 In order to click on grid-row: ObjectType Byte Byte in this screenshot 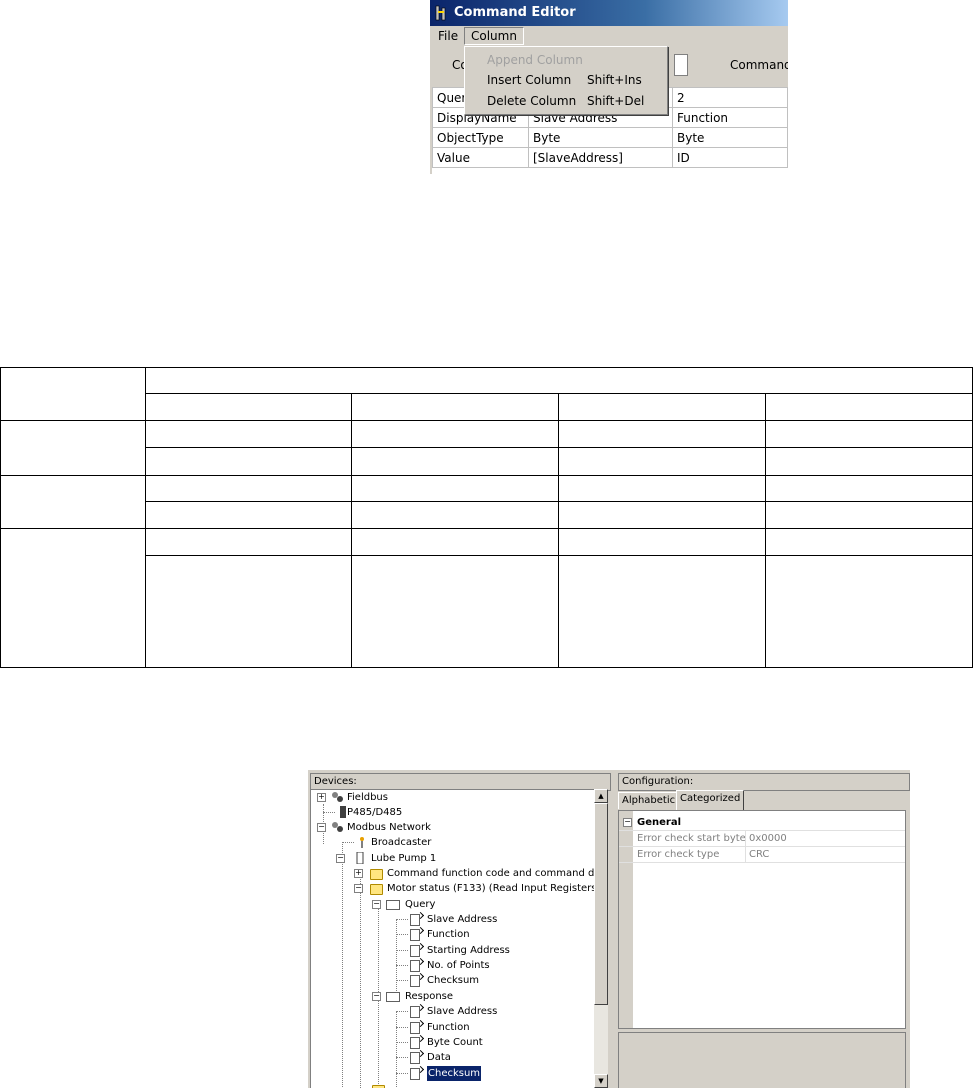, I will do `click(610, 137)`.